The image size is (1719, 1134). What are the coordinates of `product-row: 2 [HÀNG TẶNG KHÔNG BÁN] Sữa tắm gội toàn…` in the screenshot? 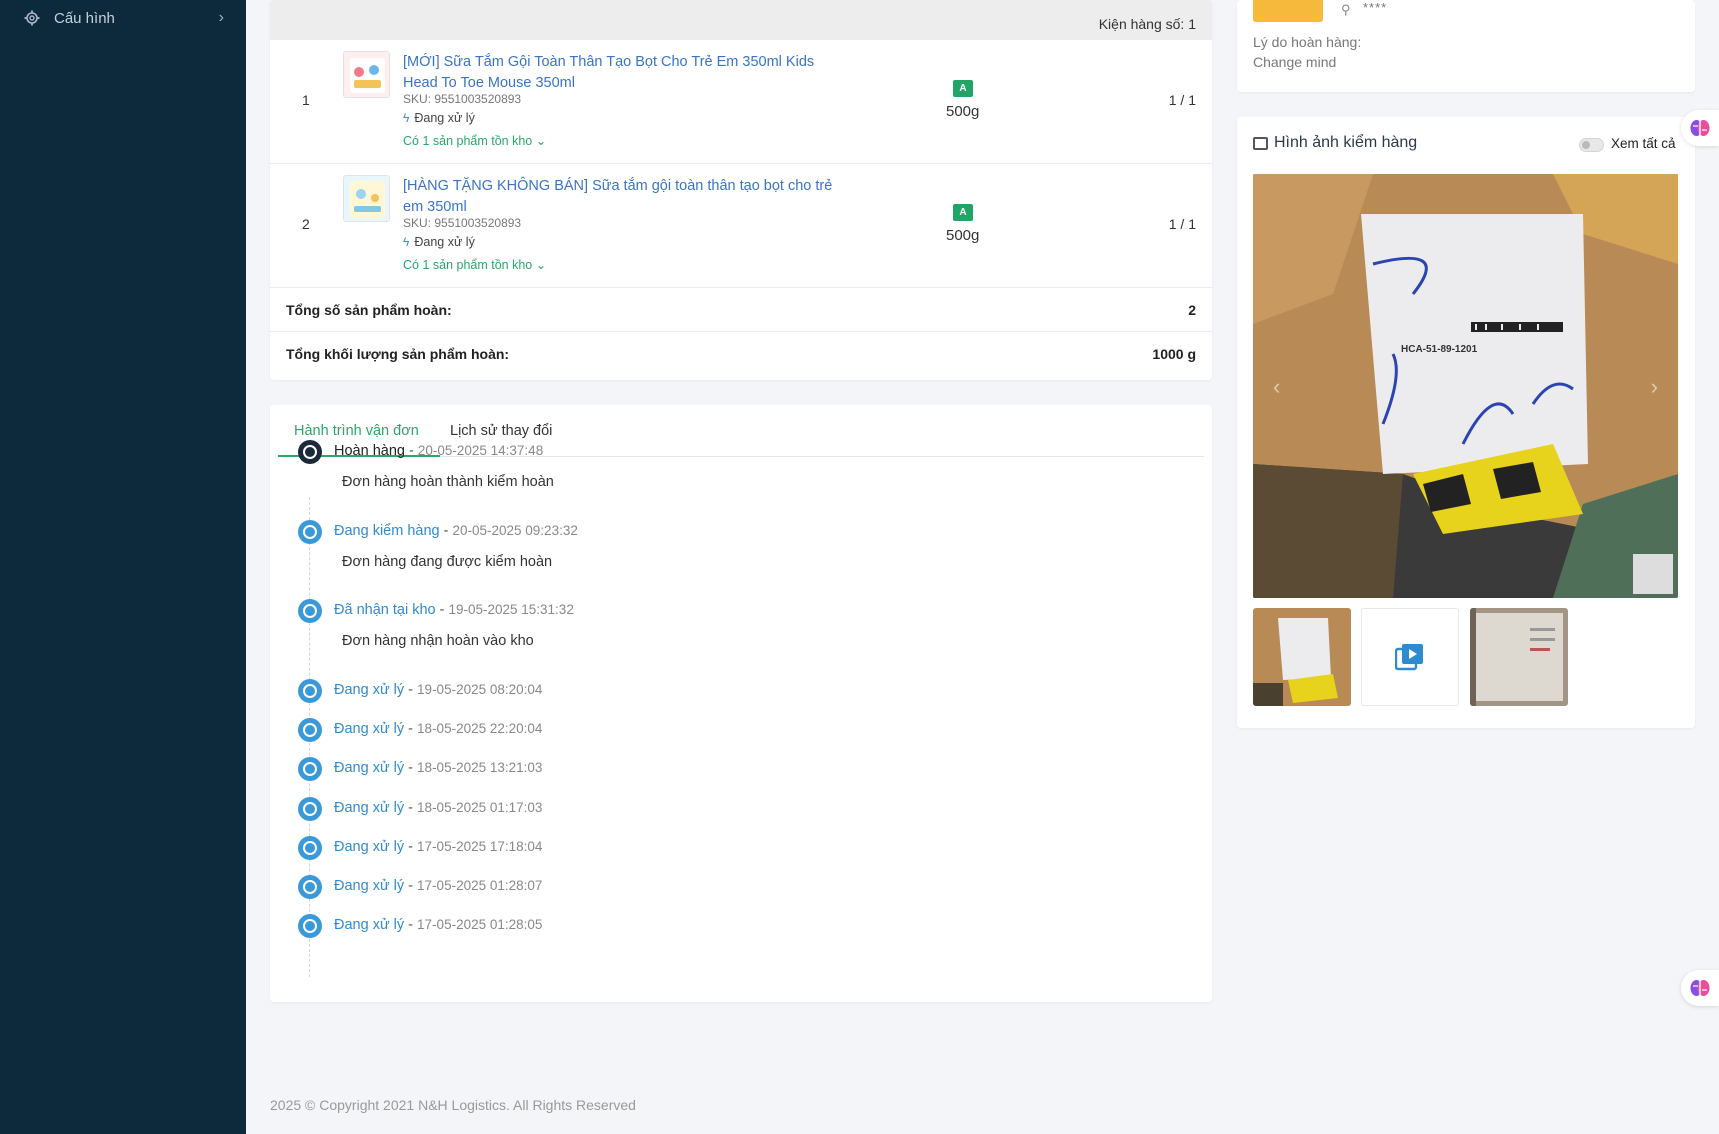 It's located at (741, 226).